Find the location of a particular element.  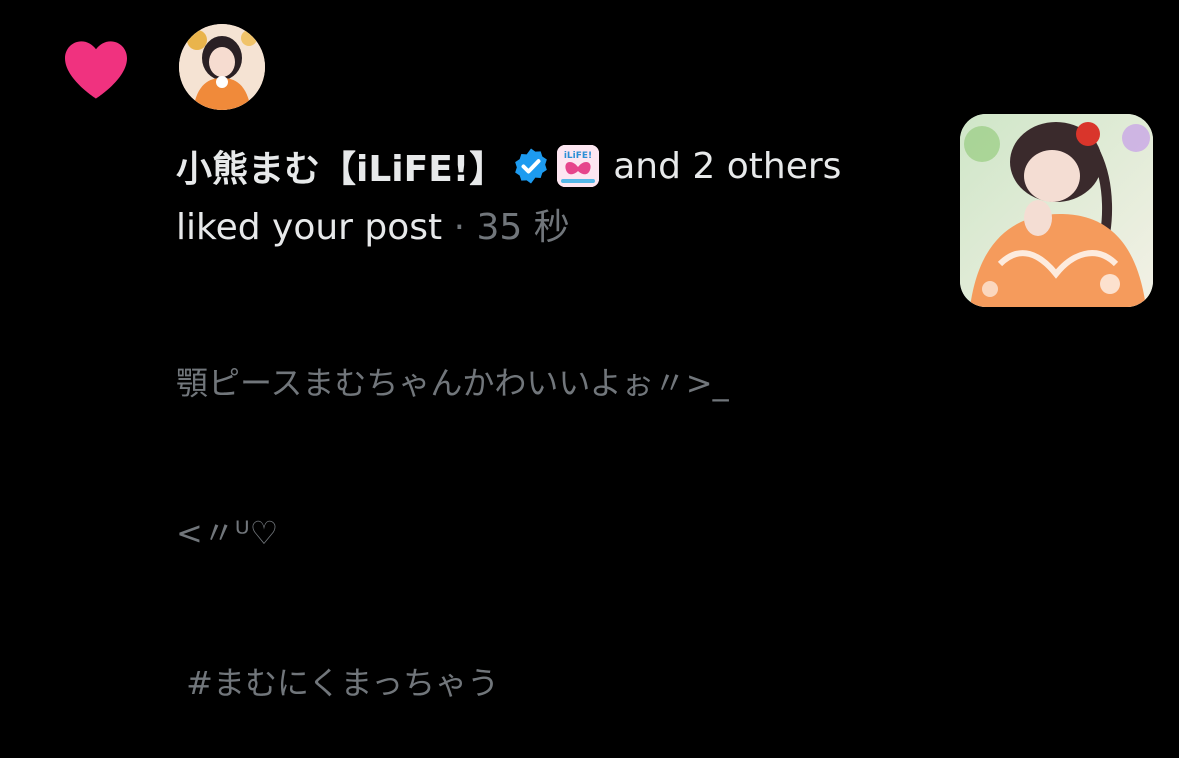

post-text-line: <〃ᵁ♡ is located at coordinates (227, 533).